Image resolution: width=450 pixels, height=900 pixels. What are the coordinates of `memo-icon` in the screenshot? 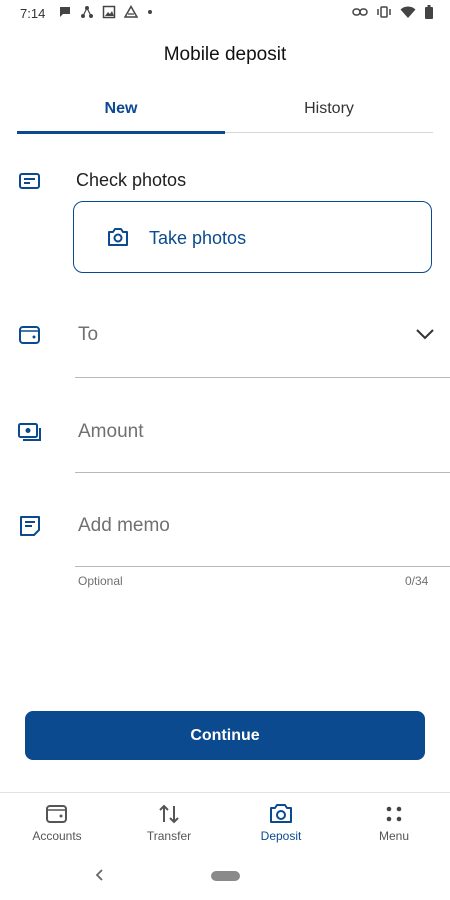 It's located at (30, 526).